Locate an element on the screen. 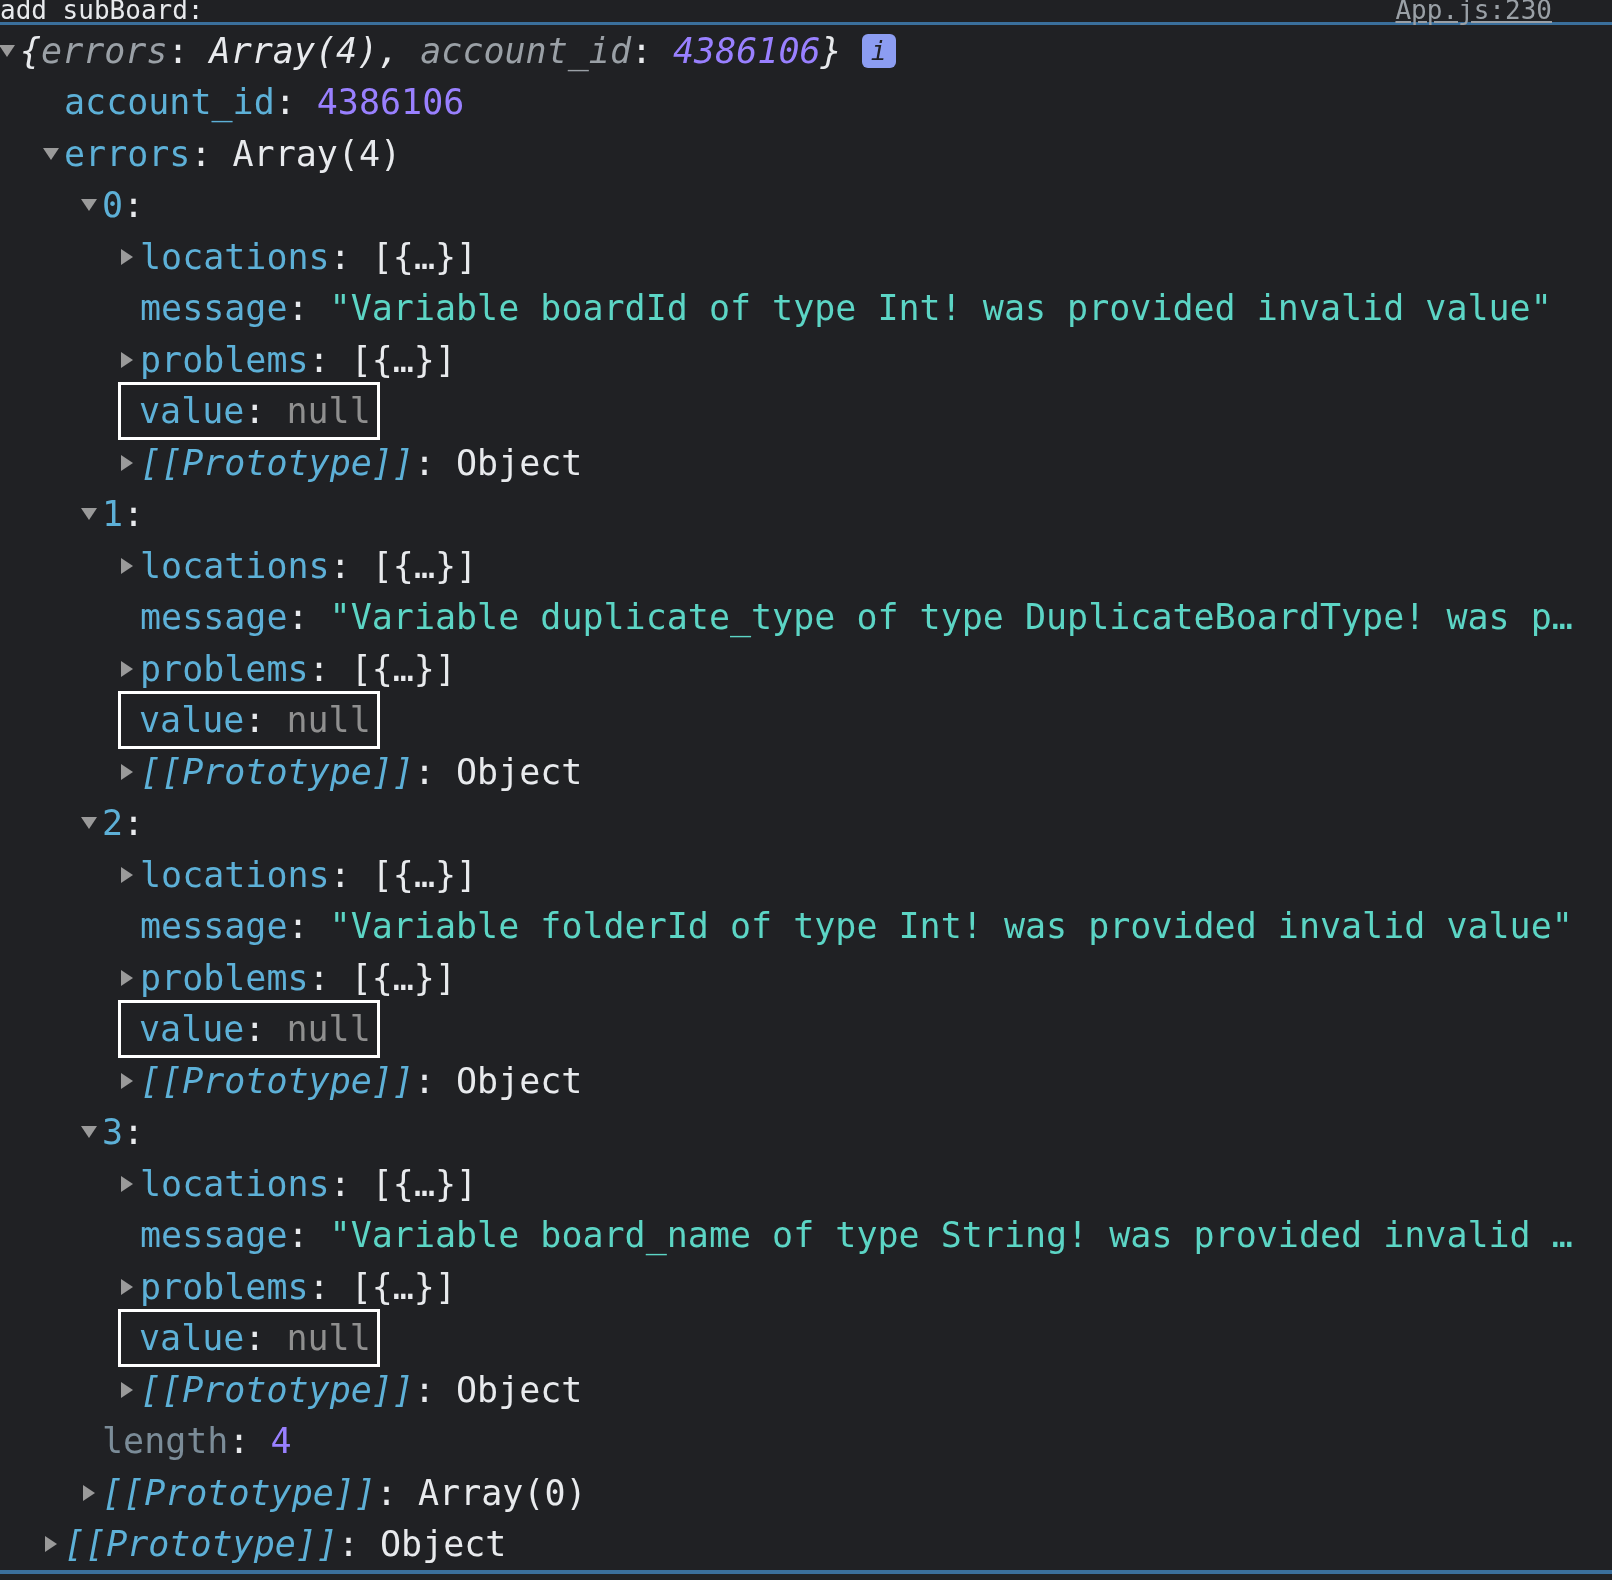 This screenshot has height=1580, width=1612. property-key: 3 is located at coordinates (113, 1132).